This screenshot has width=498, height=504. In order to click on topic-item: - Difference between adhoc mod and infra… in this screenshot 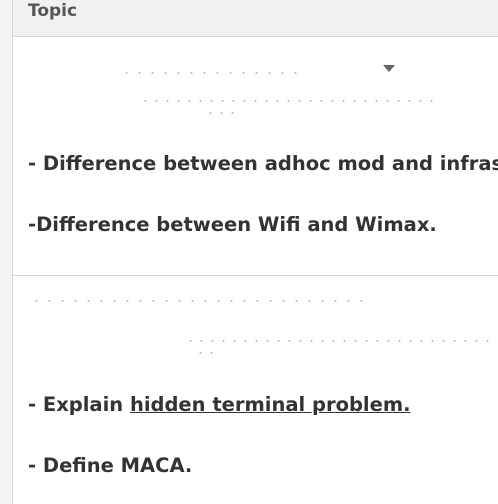, I will do `click(263, 163)`.